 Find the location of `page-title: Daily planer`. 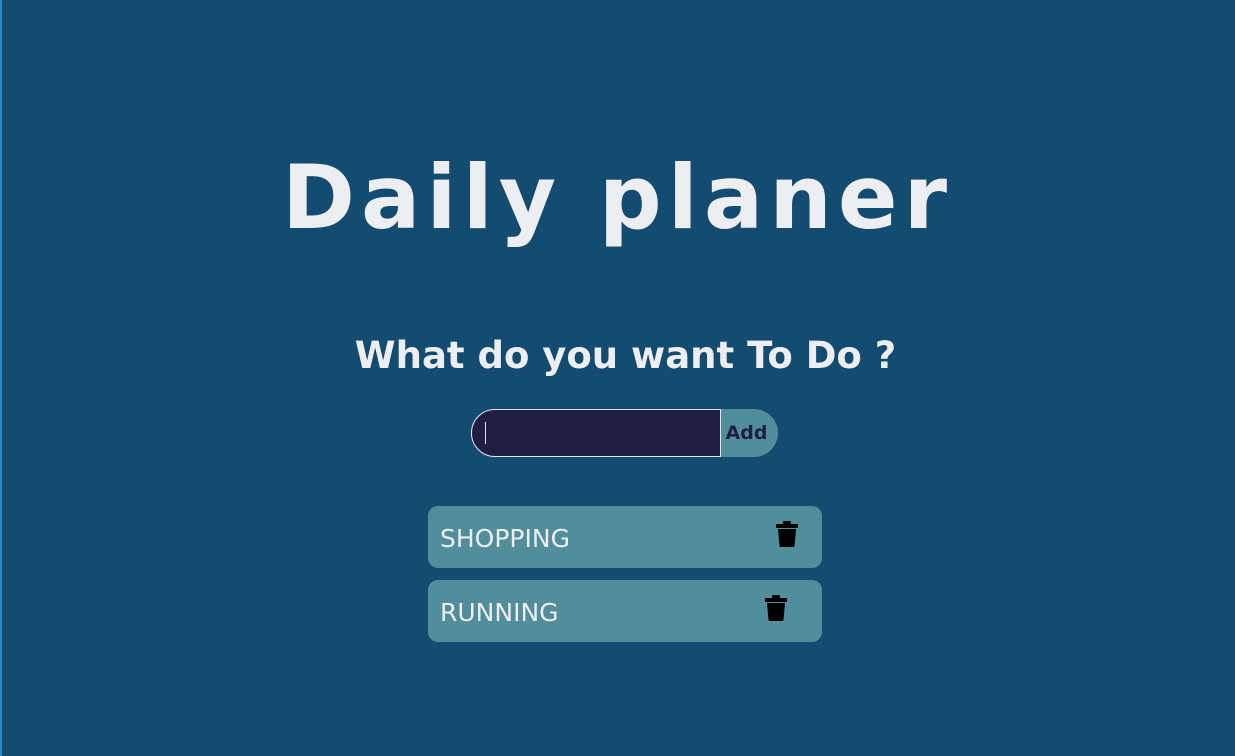

page-title: Daily planer is located at coordinates (617, 197).